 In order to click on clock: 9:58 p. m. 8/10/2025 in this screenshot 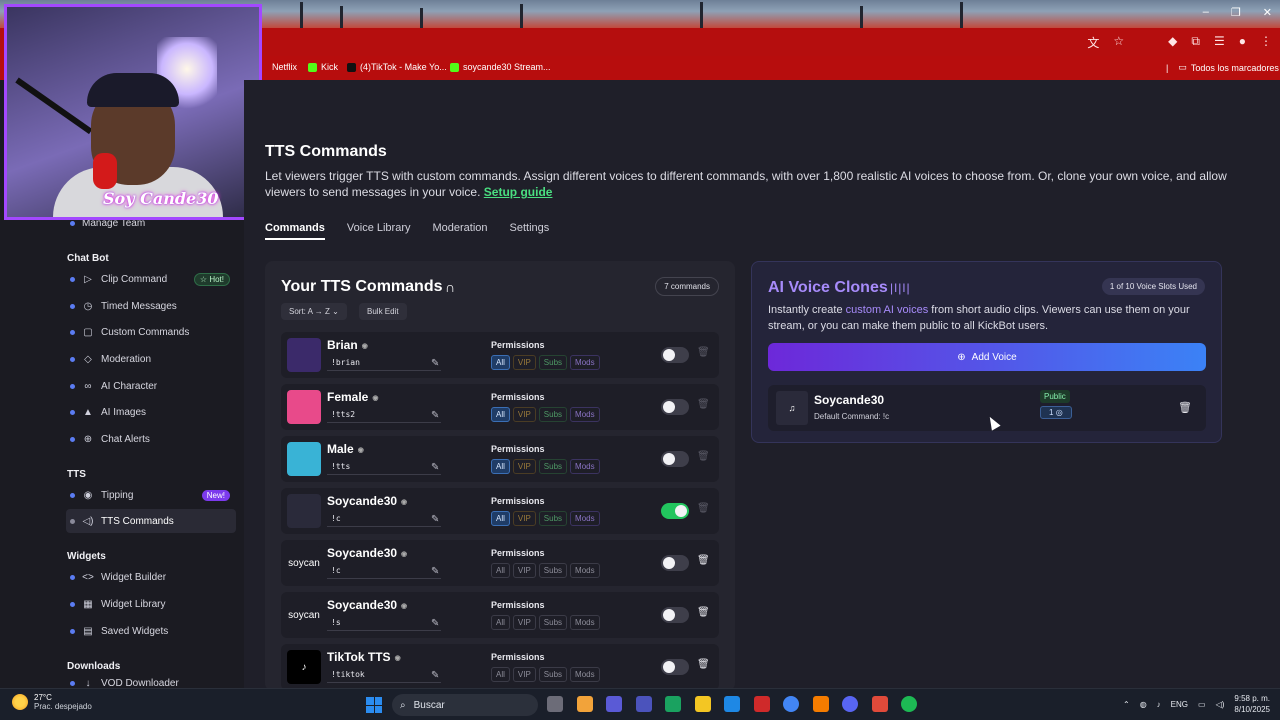, I will do `click(1252, 704)`.